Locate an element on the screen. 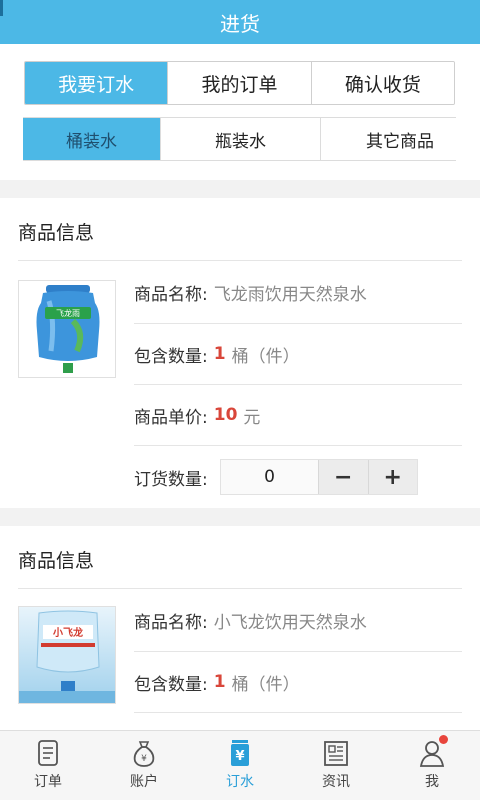  product-image: 飞龙雨 is located at coordinates (67, 329).